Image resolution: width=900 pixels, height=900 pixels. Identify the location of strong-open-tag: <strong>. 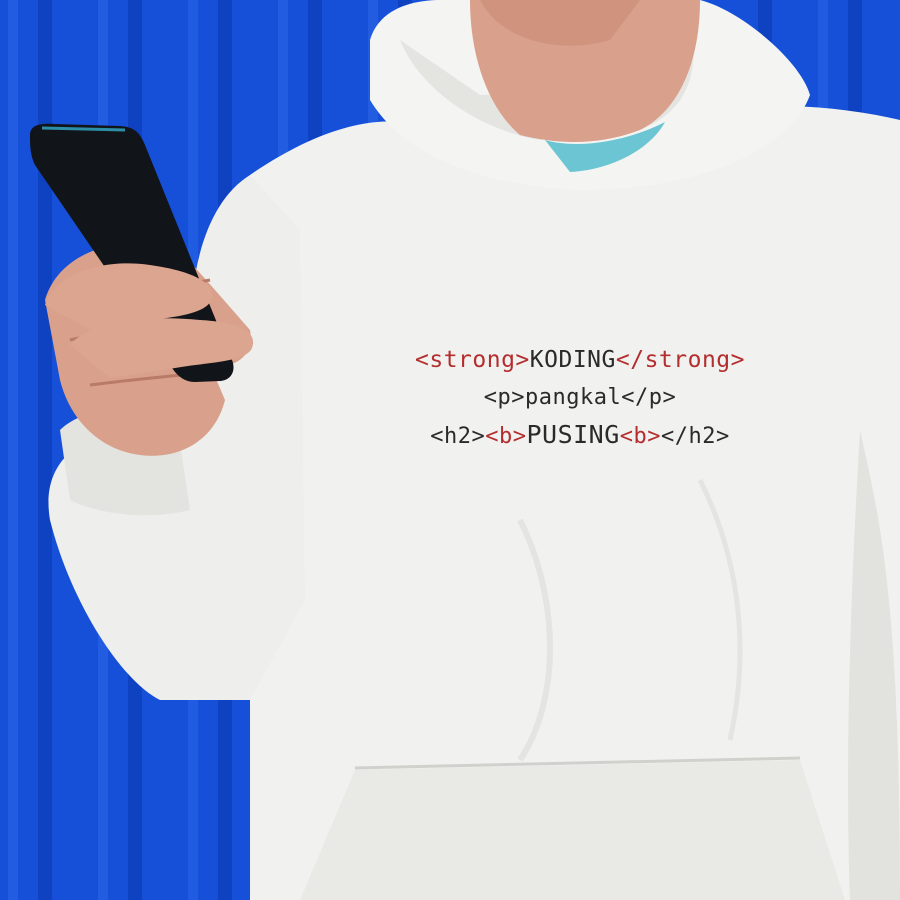
(472, 360).